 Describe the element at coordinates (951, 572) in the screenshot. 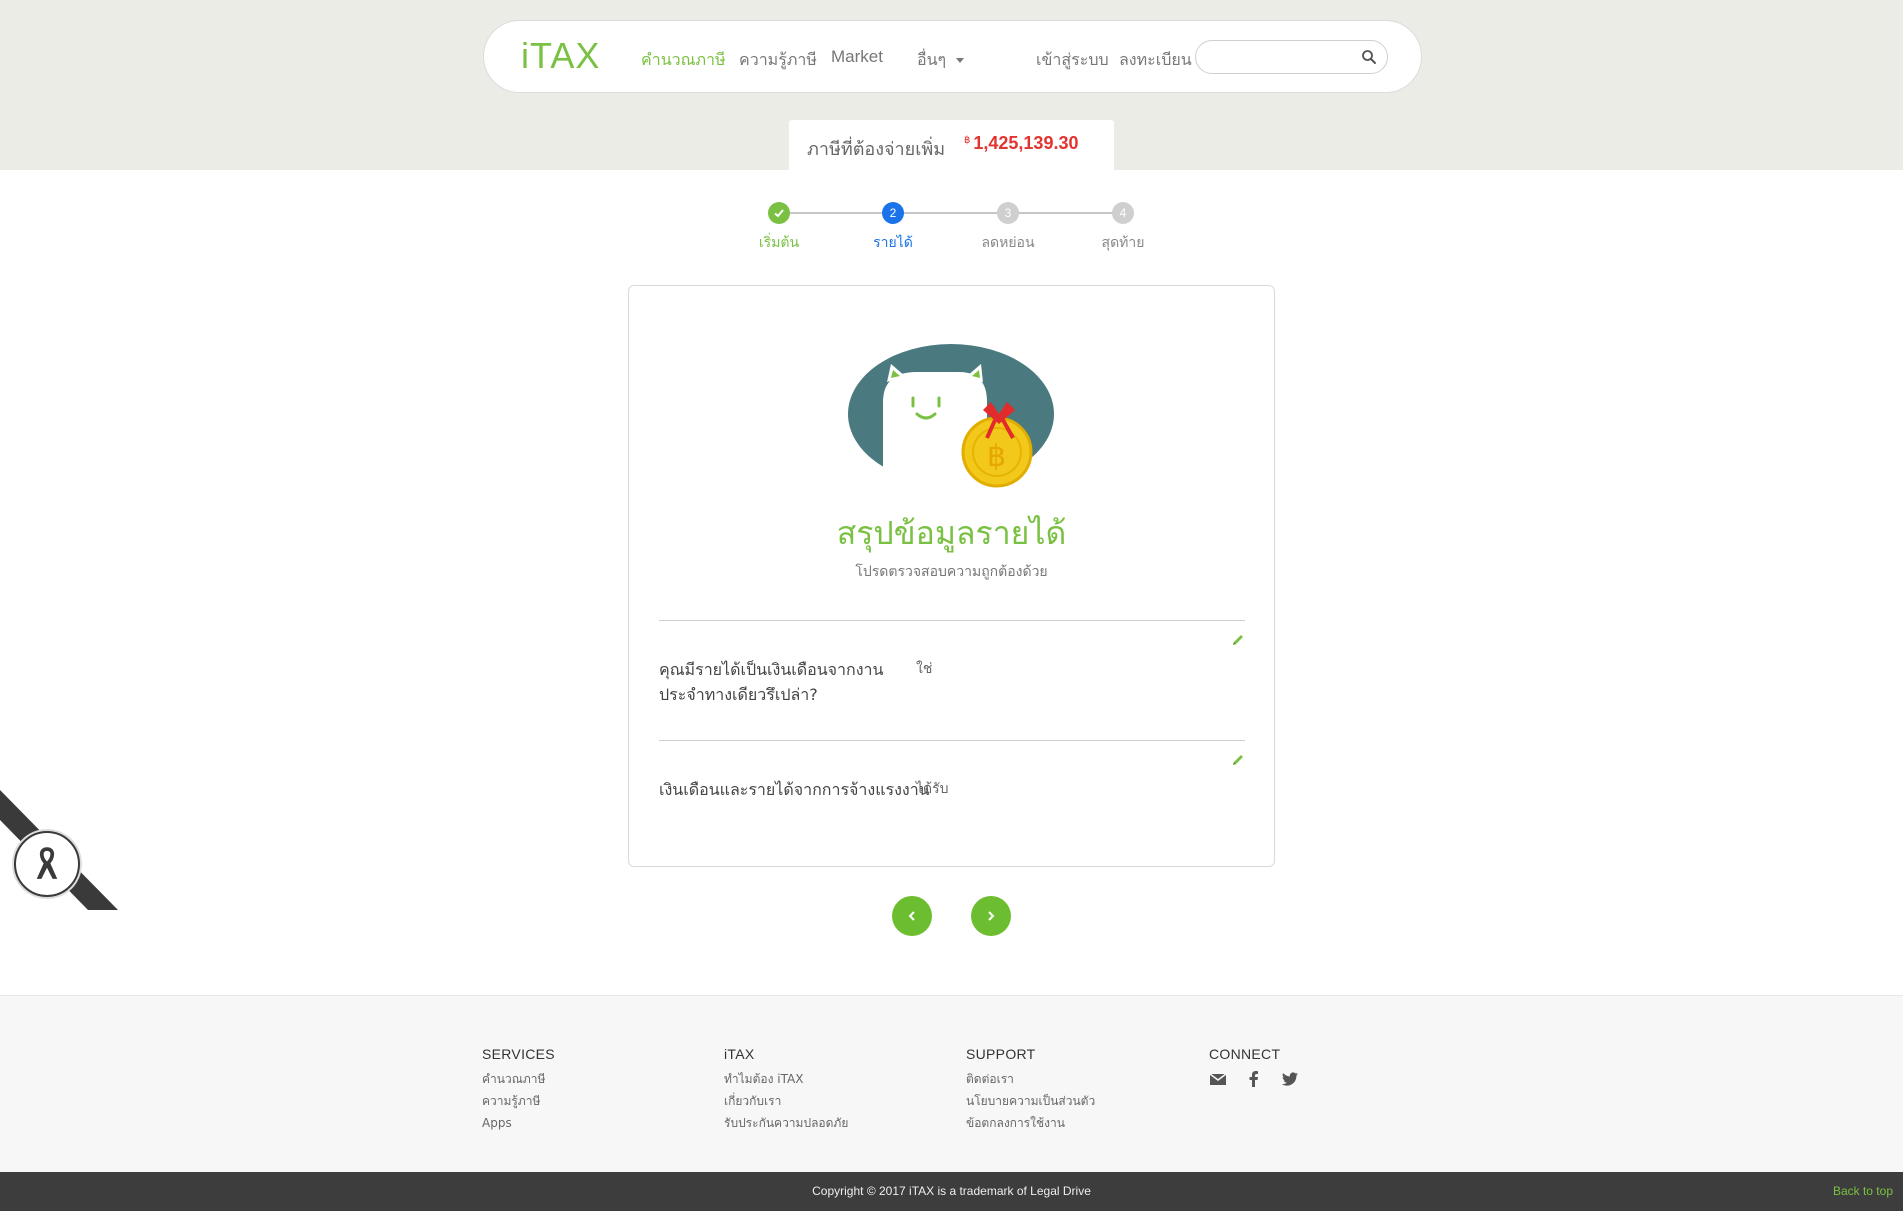

I see `card-subtitle: โปรดตรวจสอบความถูกต้องด้วย` at that location.